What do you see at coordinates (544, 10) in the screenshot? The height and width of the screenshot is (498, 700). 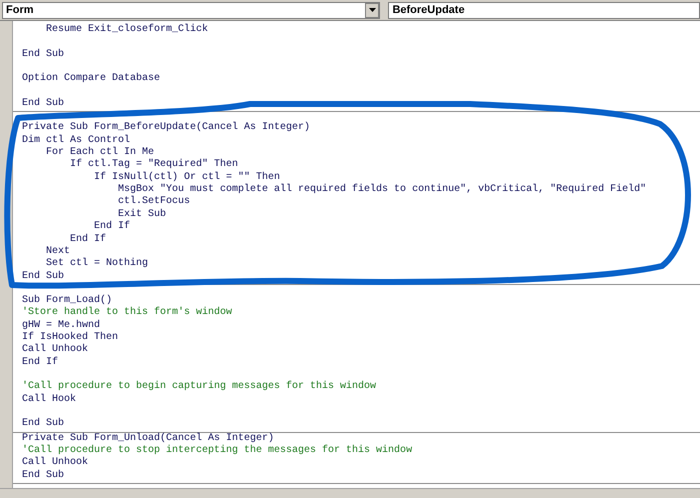 I see `procedure-dropdown: BeforeUpdate` at bounding box center [544, 10].